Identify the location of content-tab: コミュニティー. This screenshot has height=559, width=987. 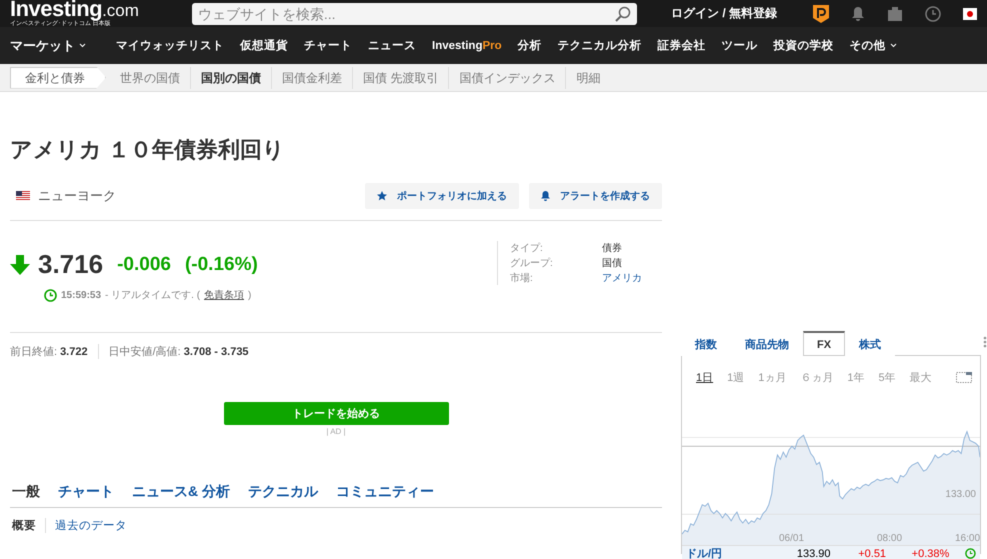
(385, 495).